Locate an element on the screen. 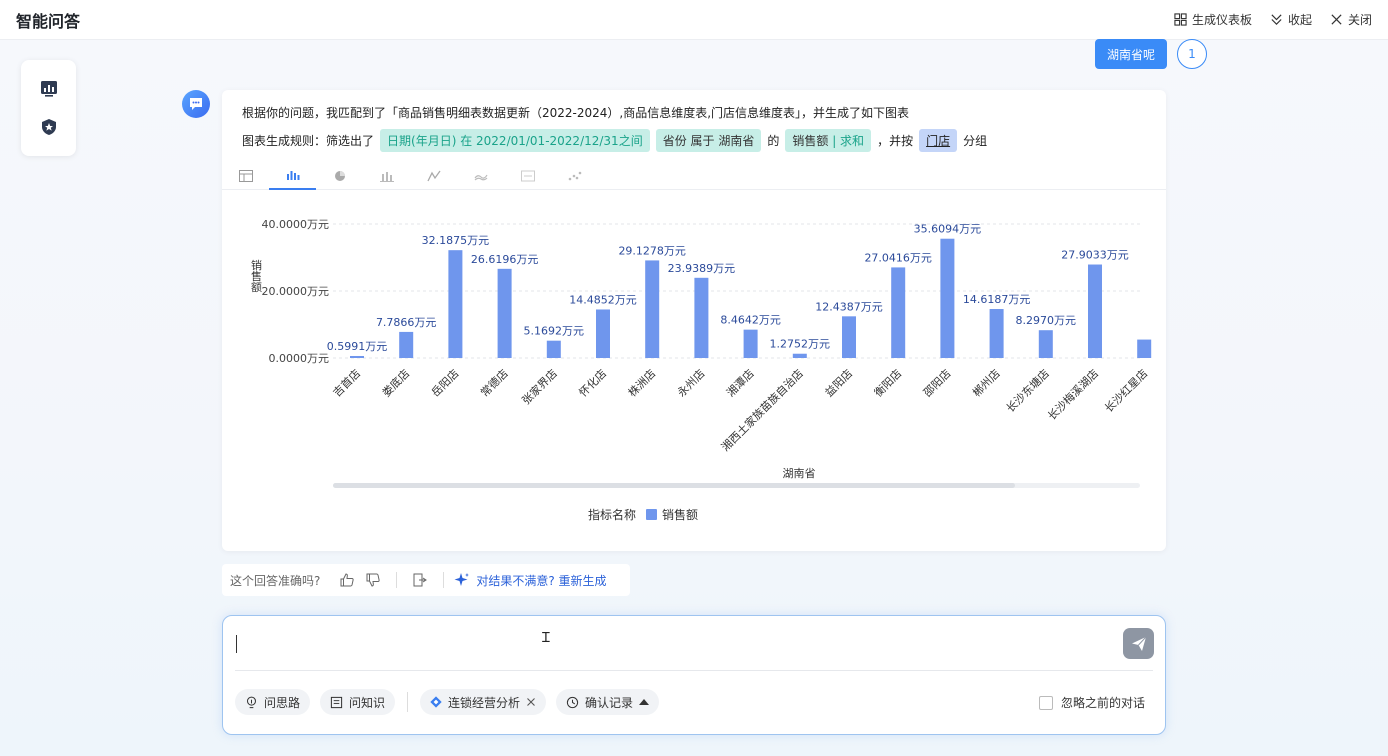 This screenshot has height=756, width=1388. ask-knowledge-button: 问知识 is located at coordinates (358, 702).